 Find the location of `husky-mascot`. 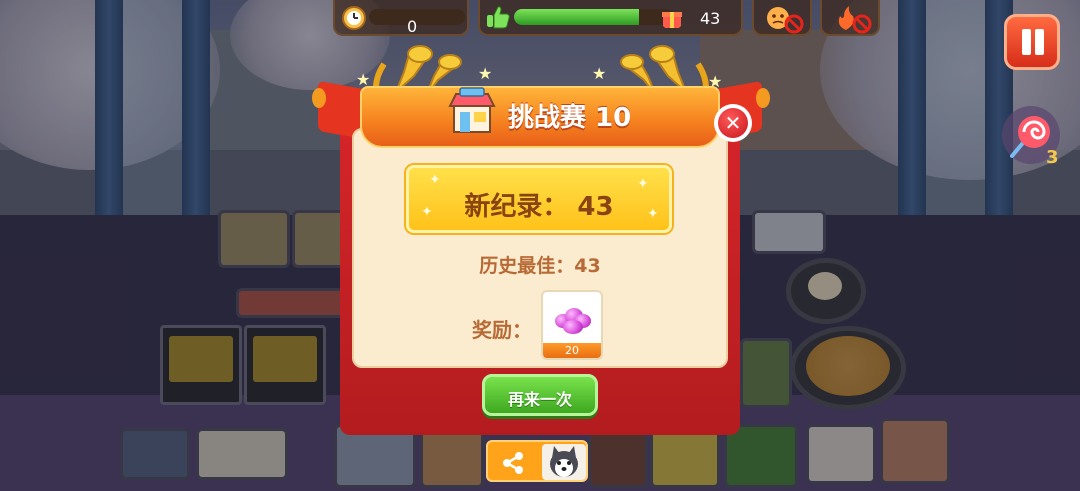

husky-mascot is located at coordinates (564, 462).